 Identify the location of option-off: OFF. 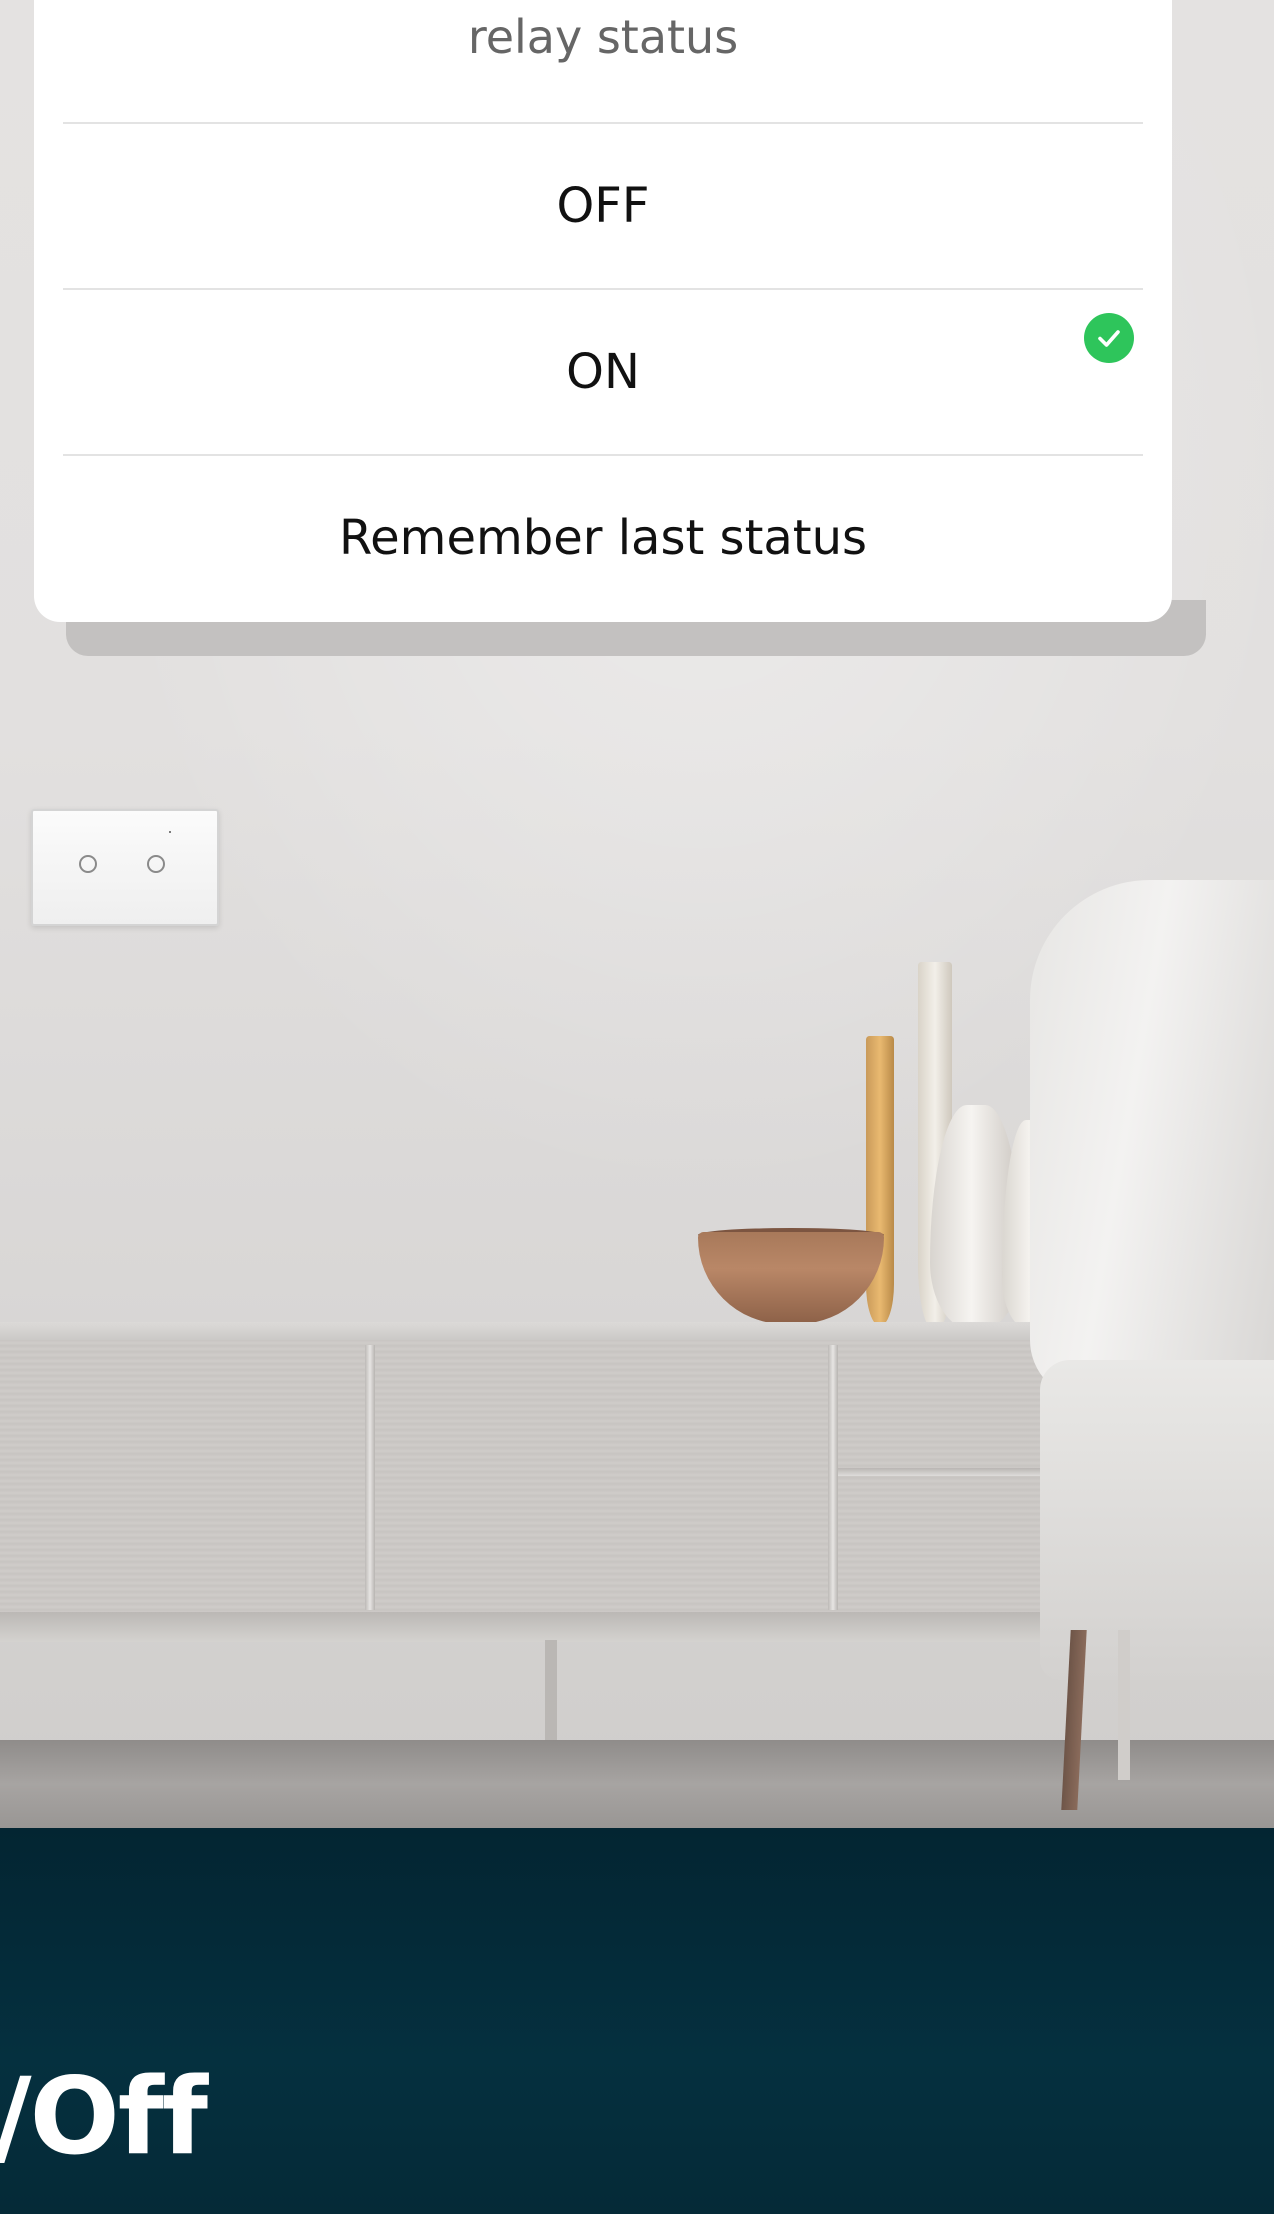
(603, 206).